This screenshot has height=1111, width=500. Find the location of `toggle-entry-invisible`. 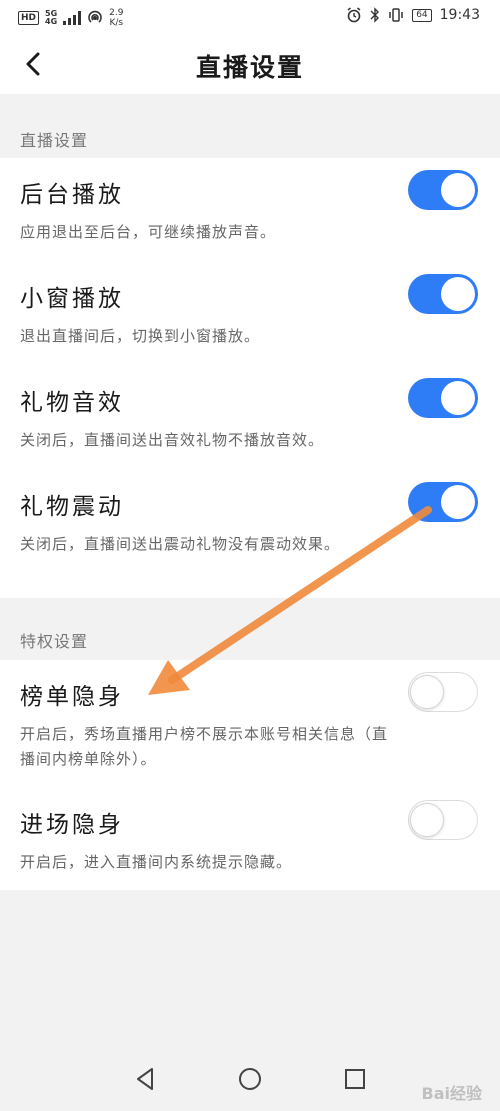

toggle-entry-invisible is located at coordinates (443, 820).